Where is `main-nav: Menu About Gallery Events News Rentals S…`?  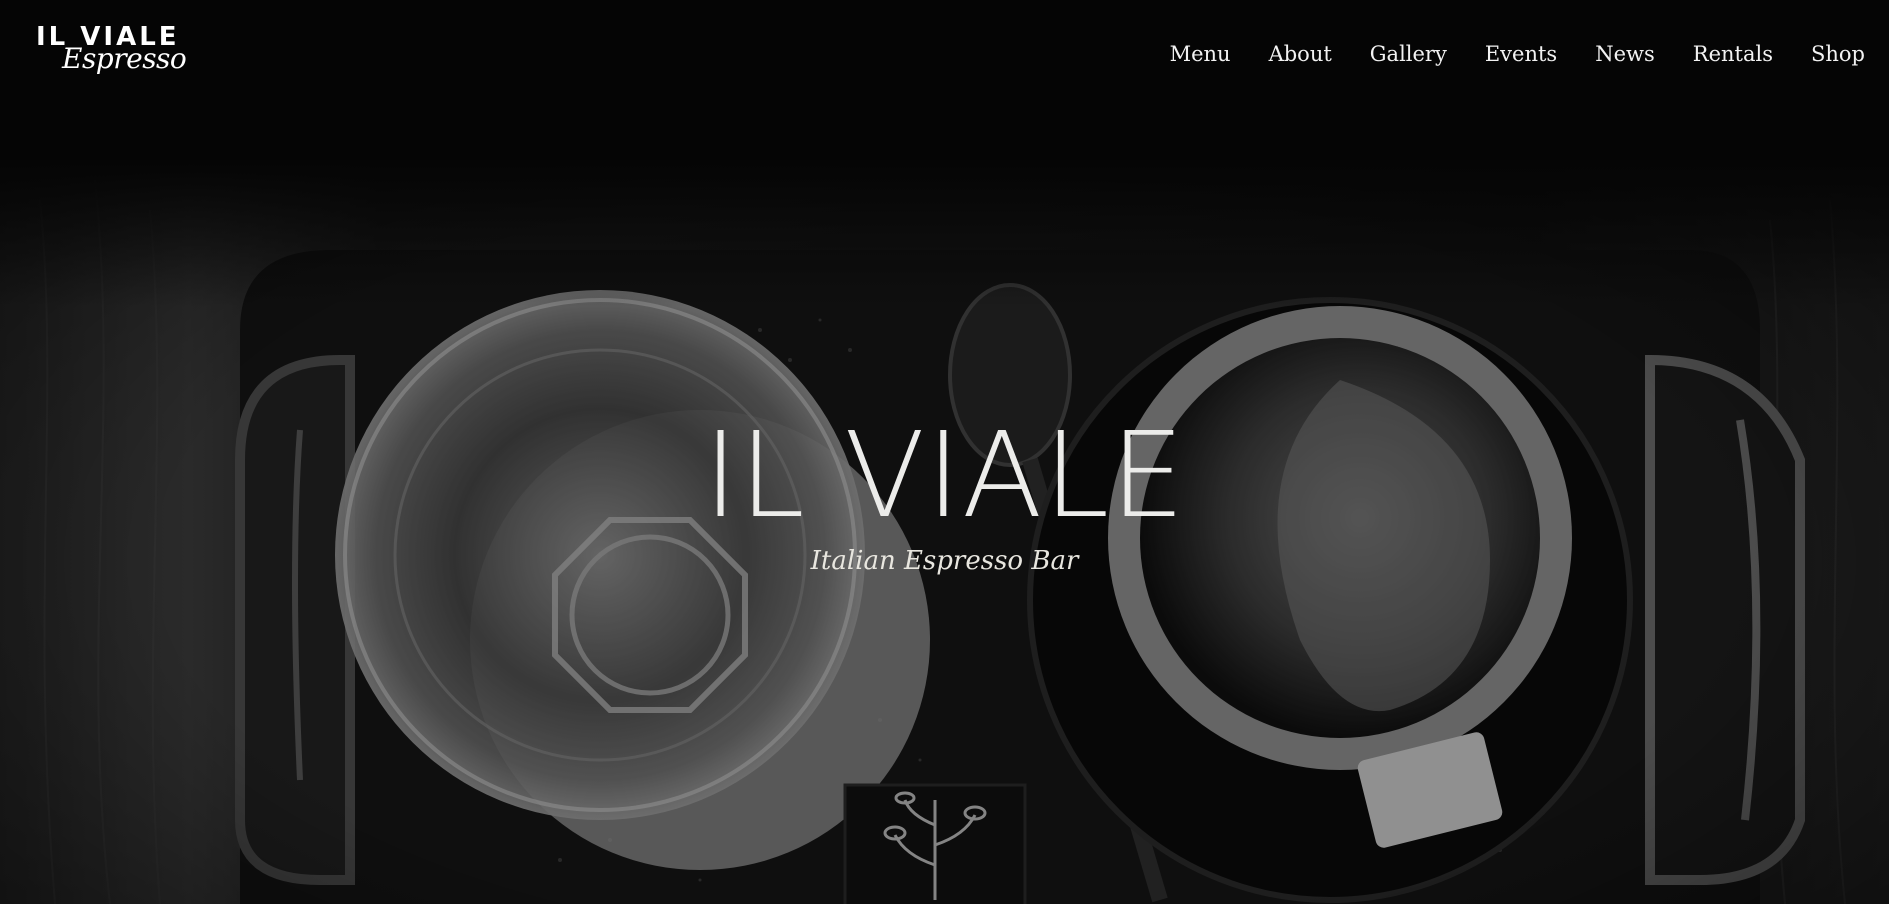 main-nav: Menu About Gallery Events News Rentals S… is located at coordinates (1517, 54).